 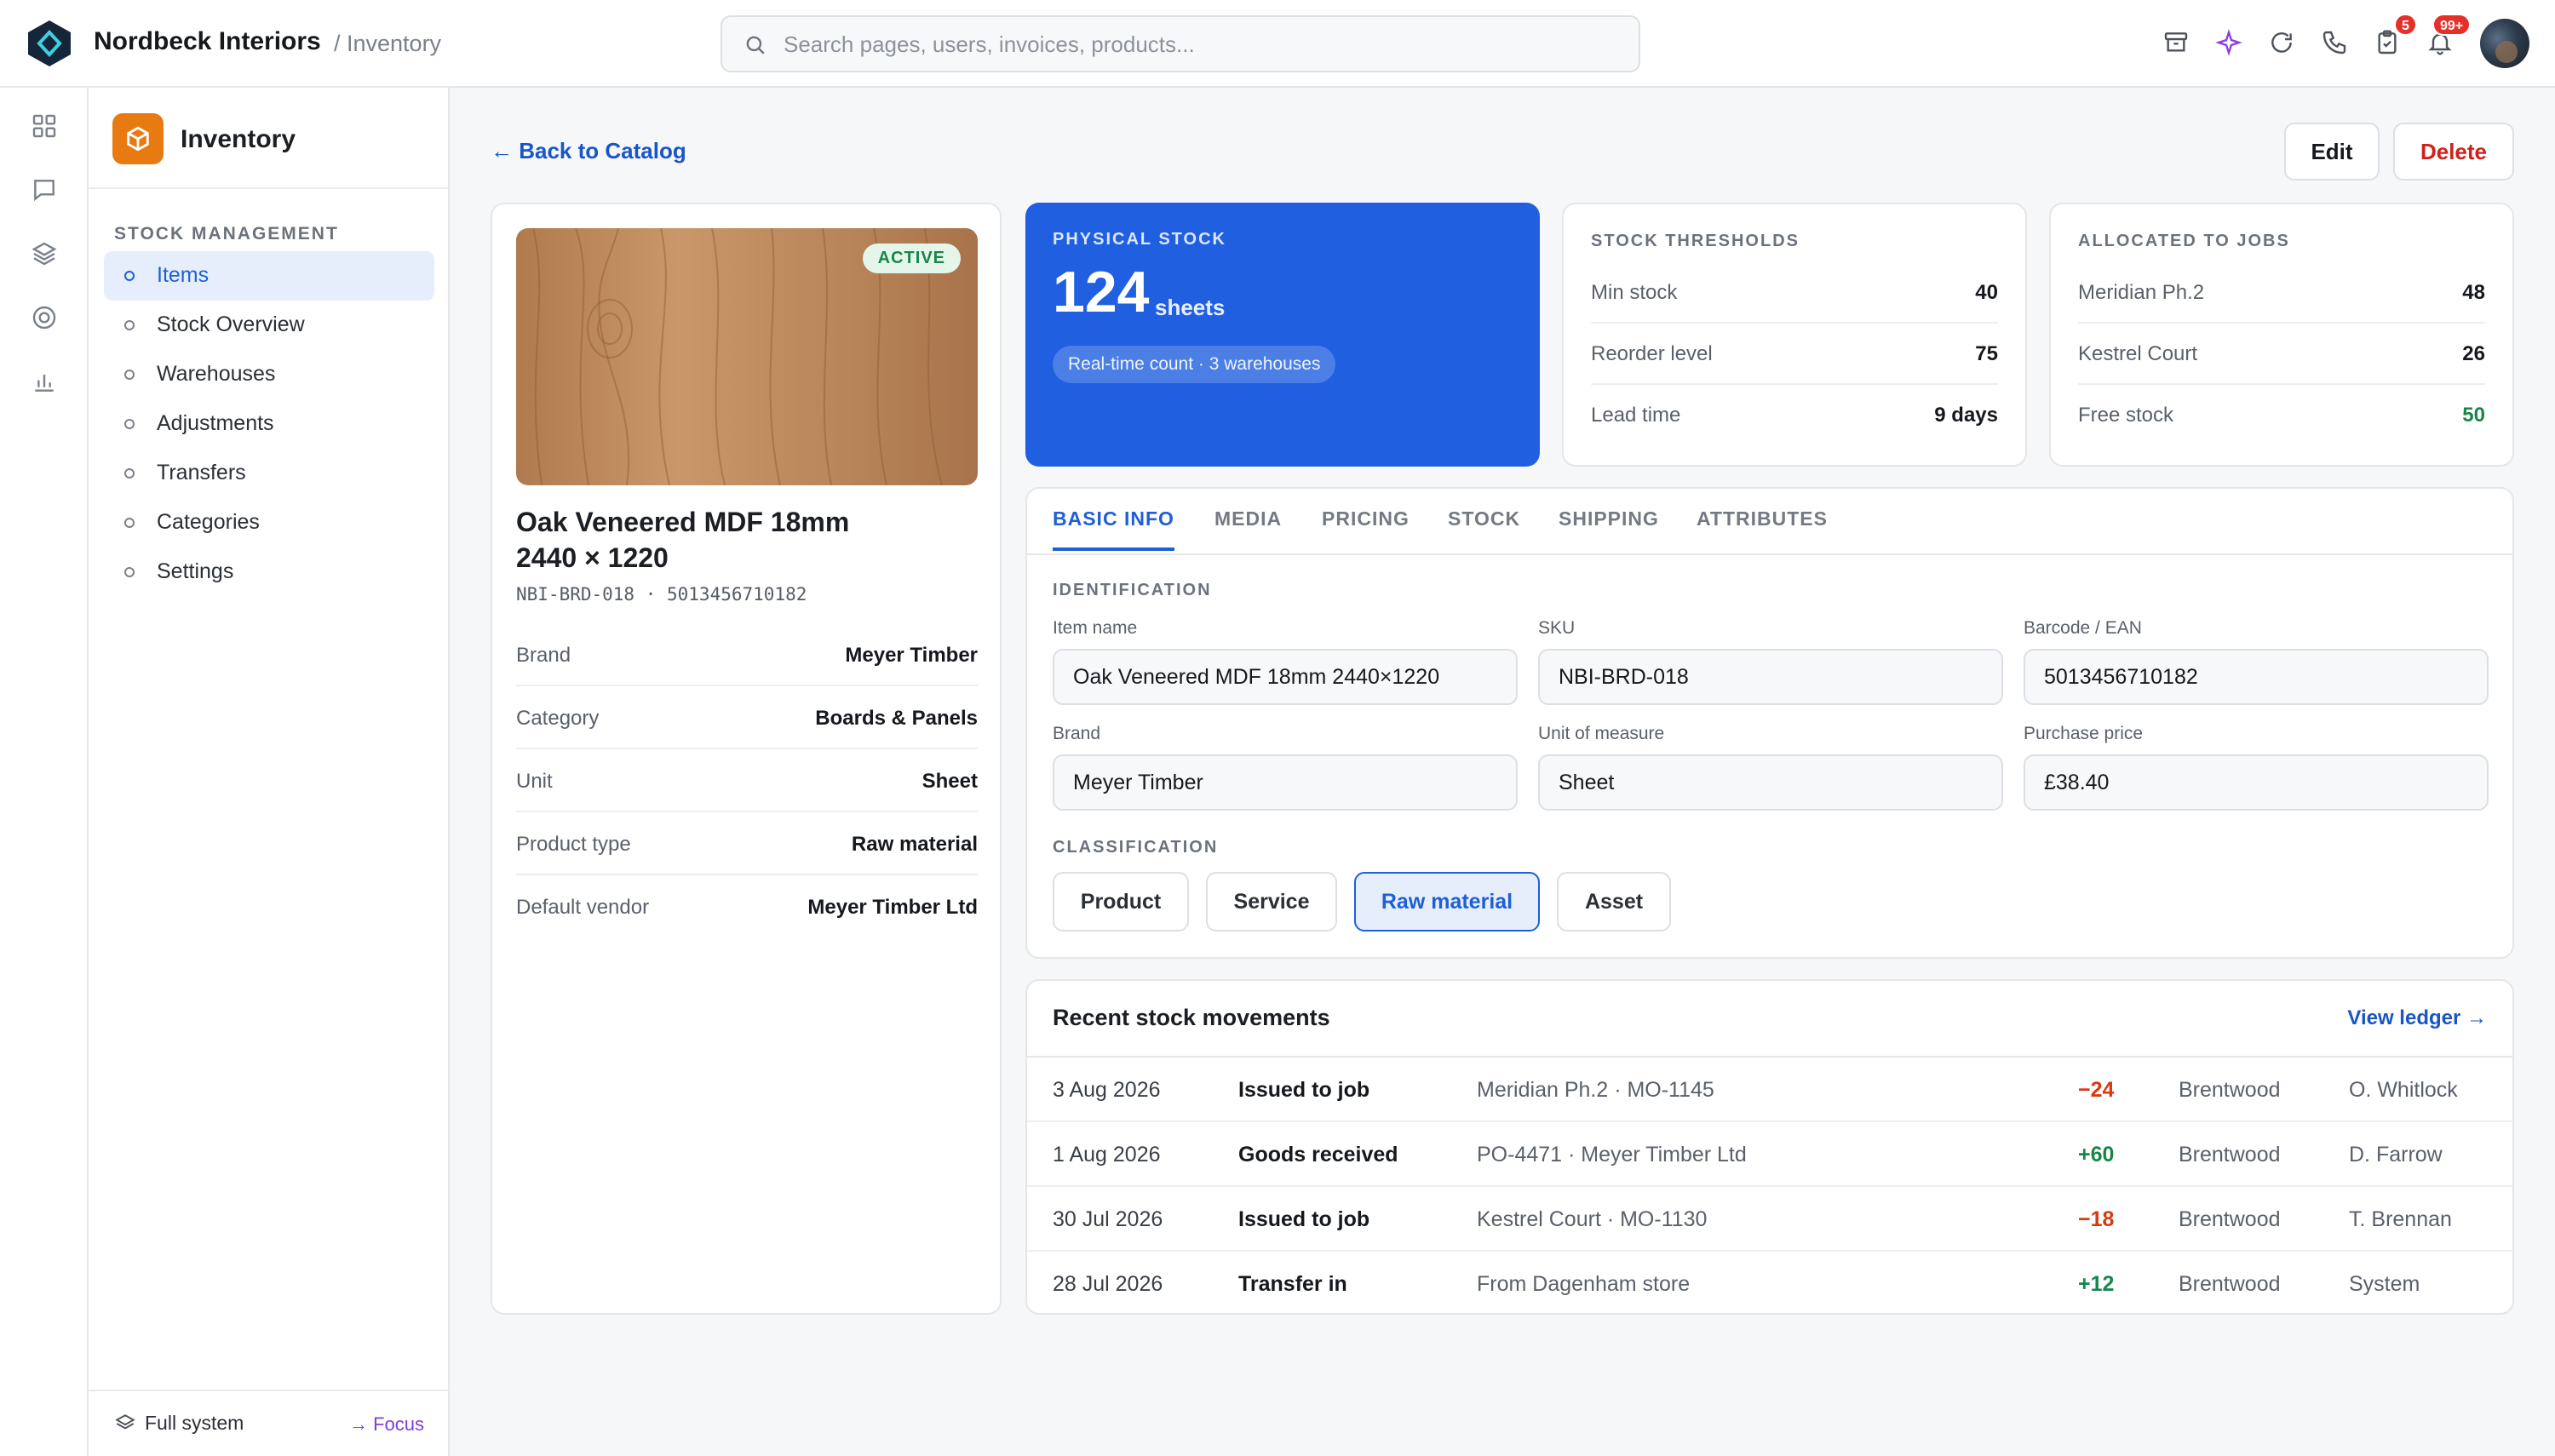 I want to click on product-title-line1: Oak Veneered MDF 18mm, so click(x=683, y=522).